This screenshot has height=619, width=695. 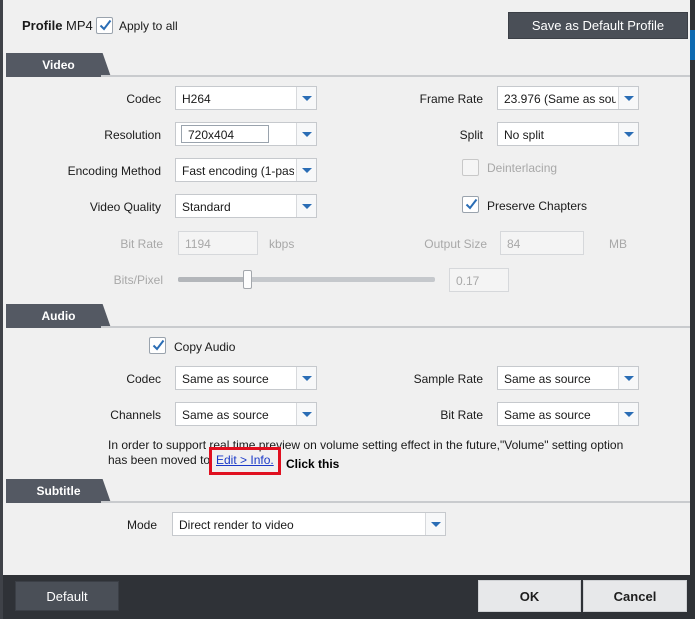 What do you see at coordinates (618, 244) in the screenshot?
I see `output-size-unit: MB` at bounding box center [618, 244].